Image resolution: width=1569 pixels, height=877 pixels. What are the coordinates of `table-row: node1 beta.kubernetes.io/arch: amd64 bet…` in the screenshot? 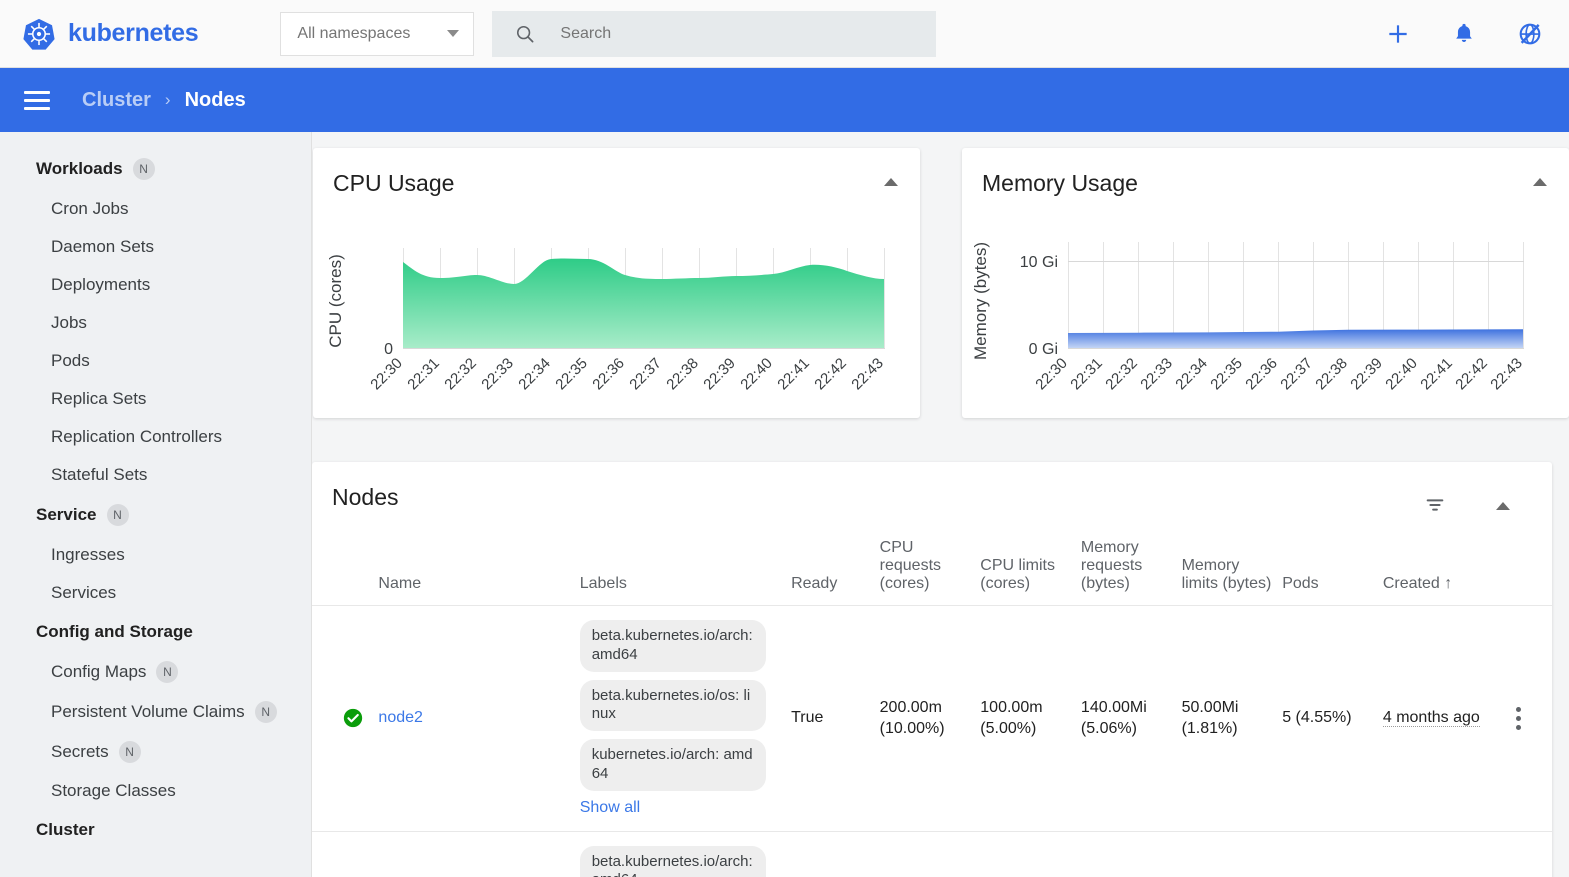 It's located at (932, 854).